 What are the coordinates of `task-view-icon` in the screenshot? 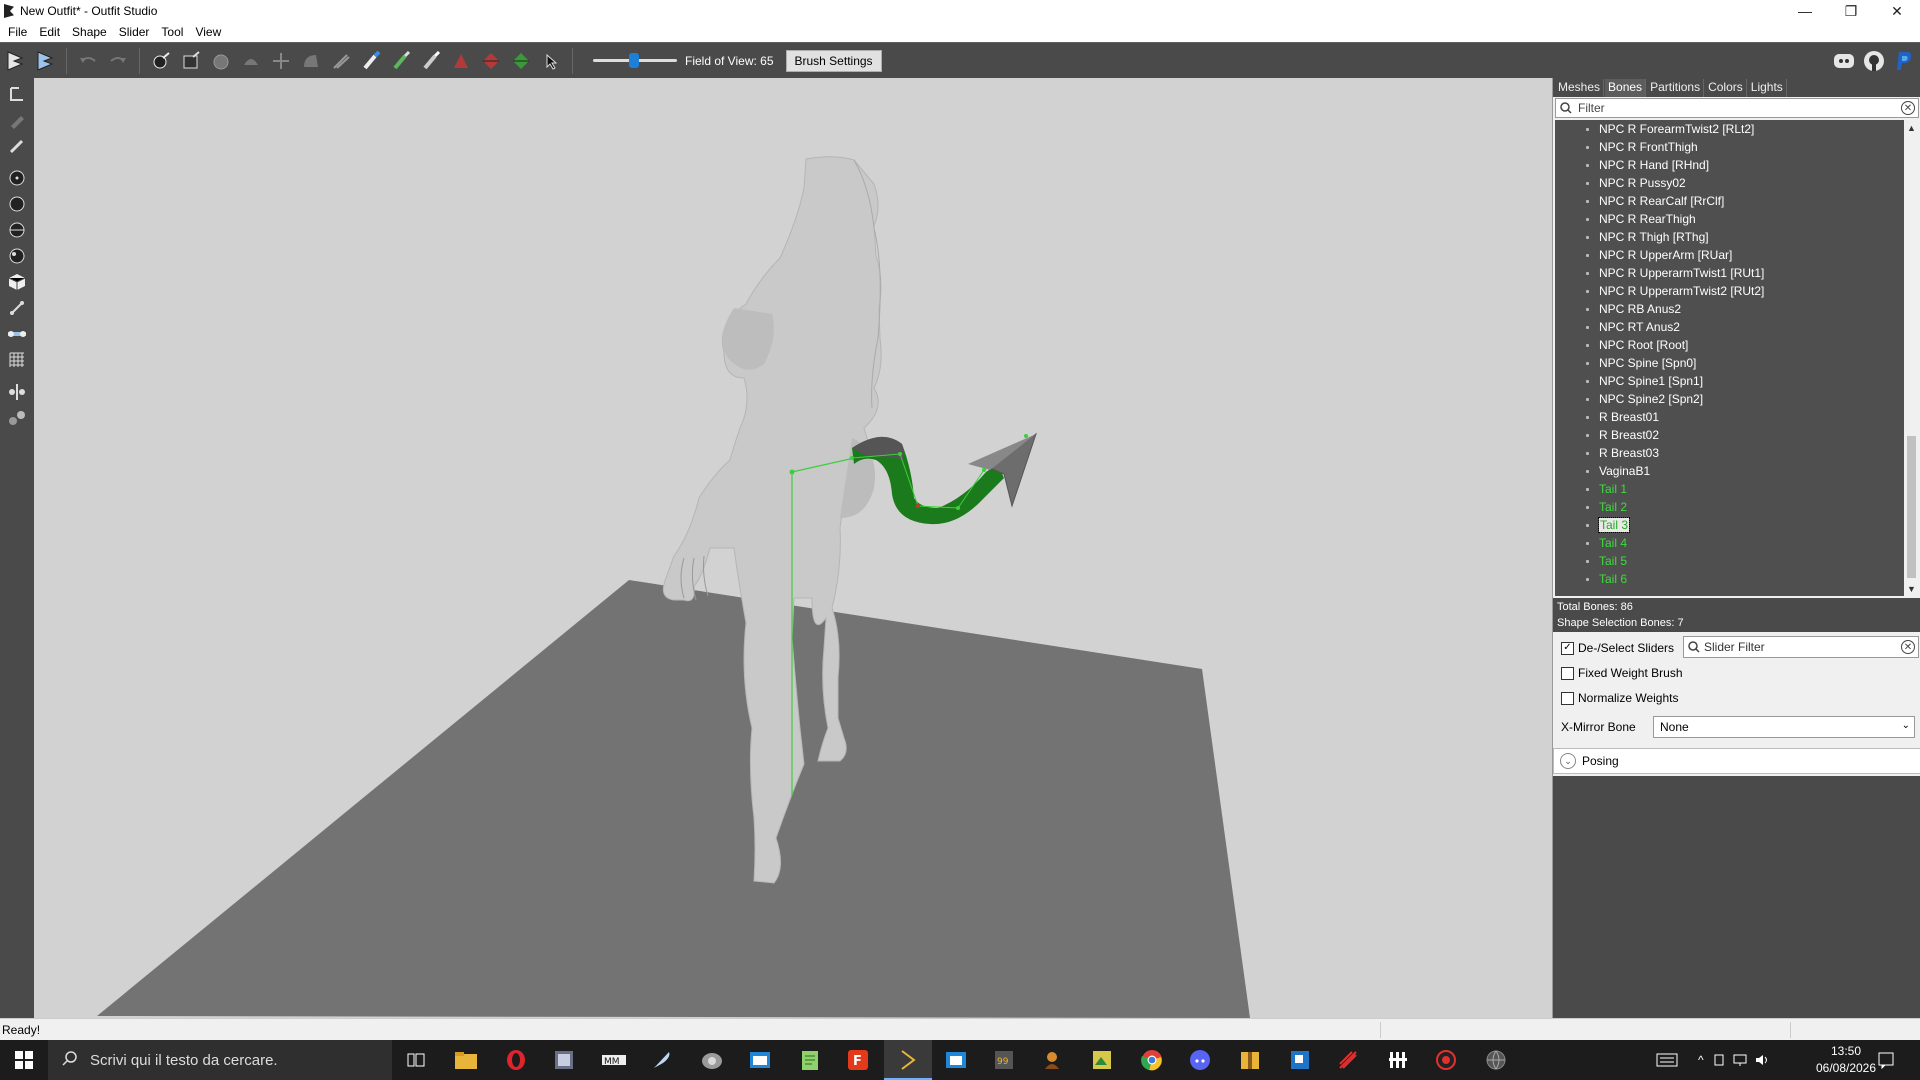 It's located at (416, 1060).